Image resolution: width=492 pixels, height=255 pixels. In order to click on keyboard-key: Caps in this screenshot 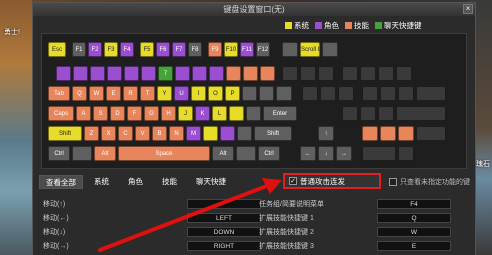, I will do `click(61, 113)`.